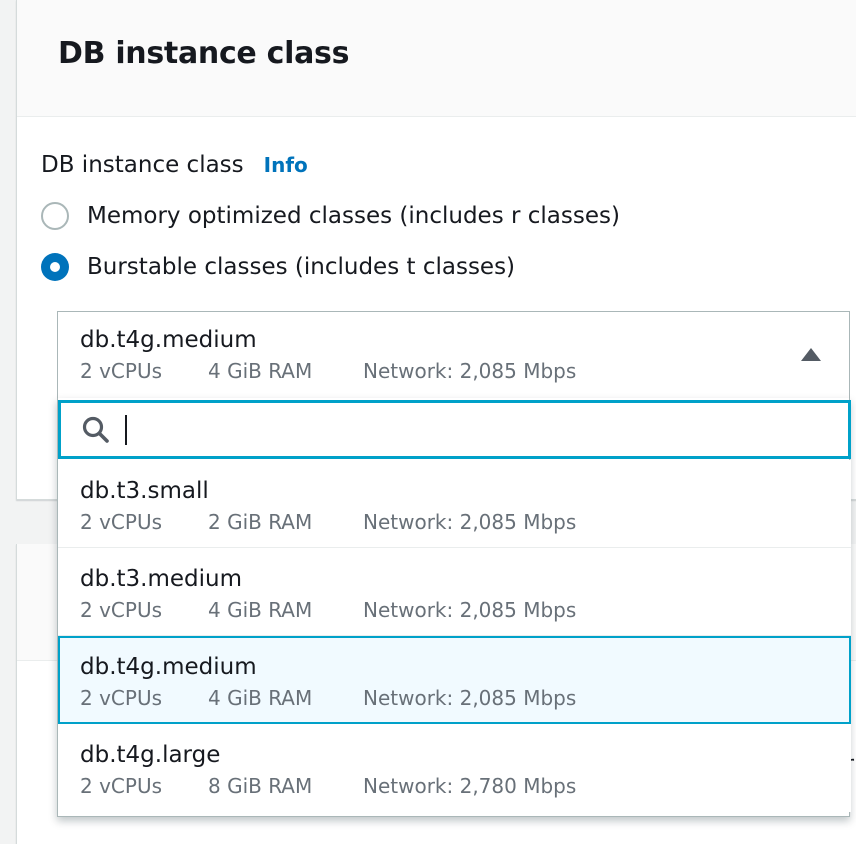  I want to click on caret-up-icon, so click(811, 354).